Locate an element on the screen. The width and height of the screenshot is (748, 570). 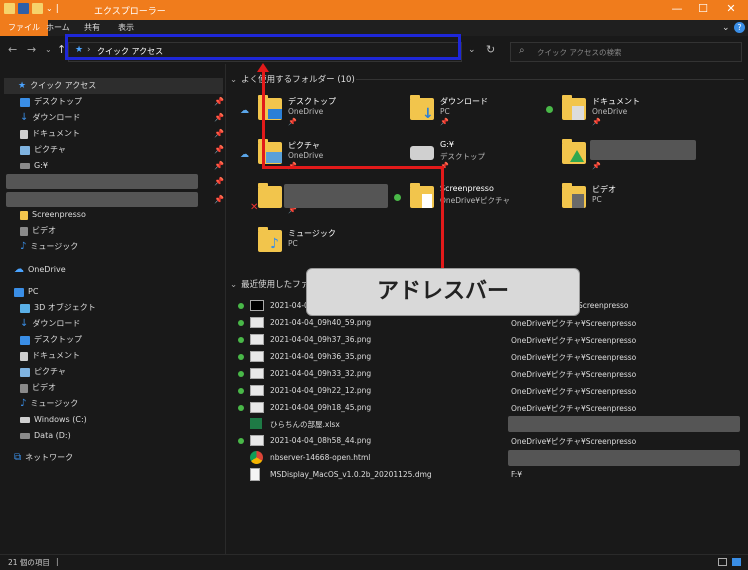
help-icon: ? is located at coordinates (739, 27).